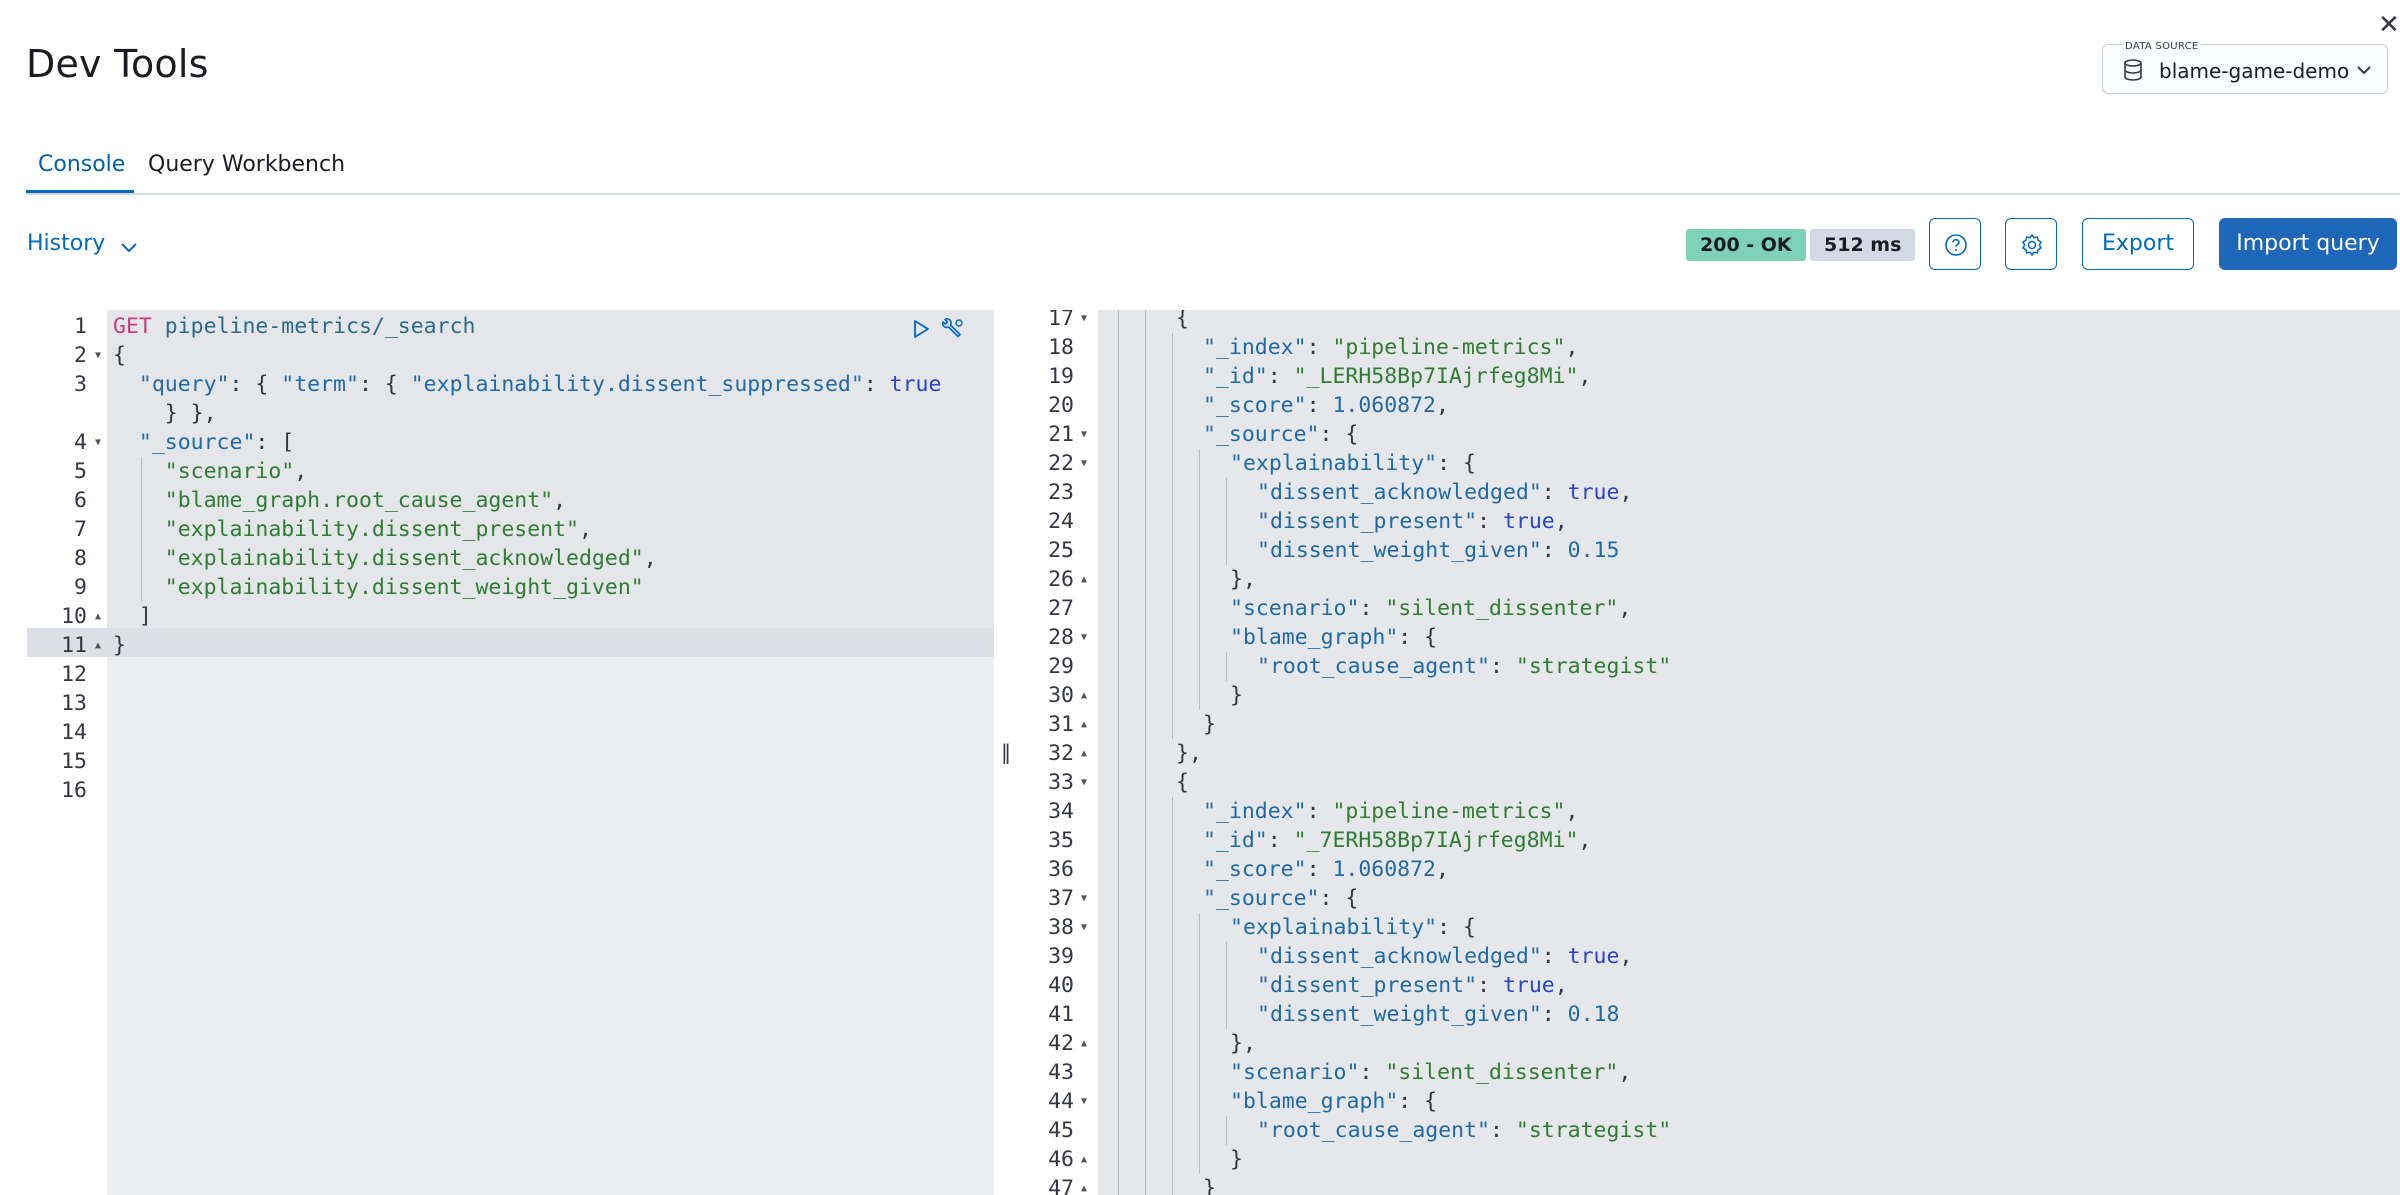 The width and height of the screenshot is (2400, 1195). I want to click on settings-button, so click(2031, 244).